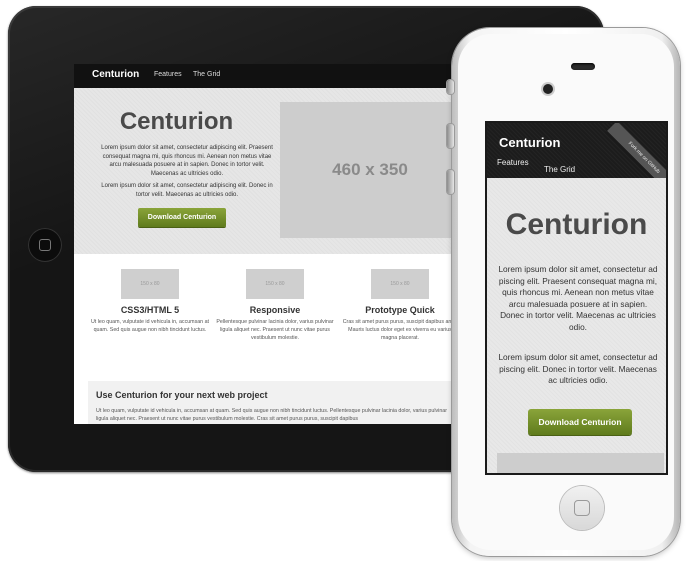 Image resolution: width=692 pixels, height=561 pixels. What do you see at coordinates (450, 182) in the screenshot?
I see `volume-down-button` at bounding box center [450, 182].